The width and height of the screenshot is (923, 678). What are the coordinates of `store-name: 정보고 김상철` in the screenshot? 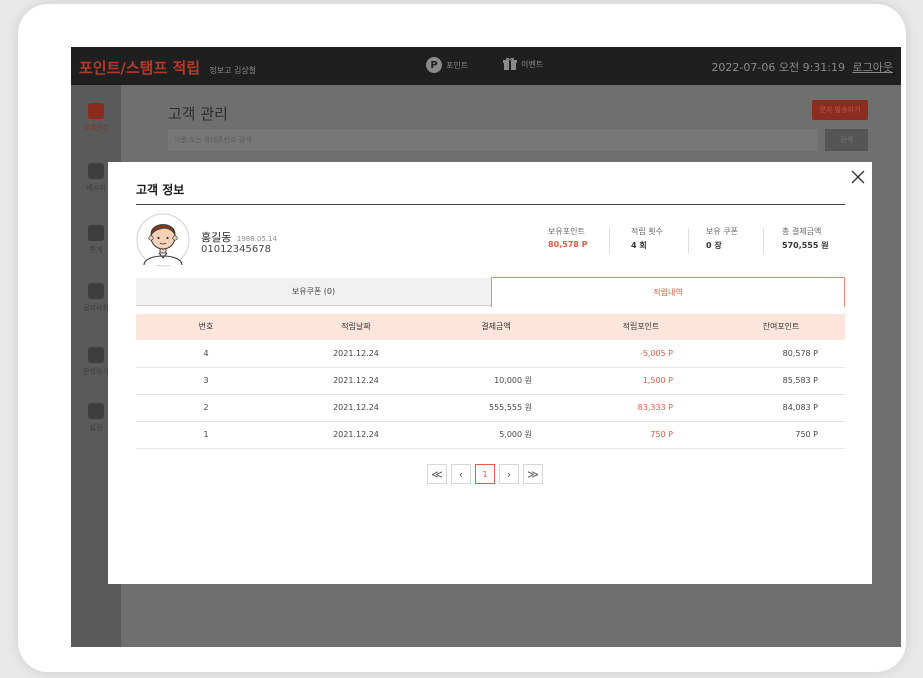 It's located at (233, 70).